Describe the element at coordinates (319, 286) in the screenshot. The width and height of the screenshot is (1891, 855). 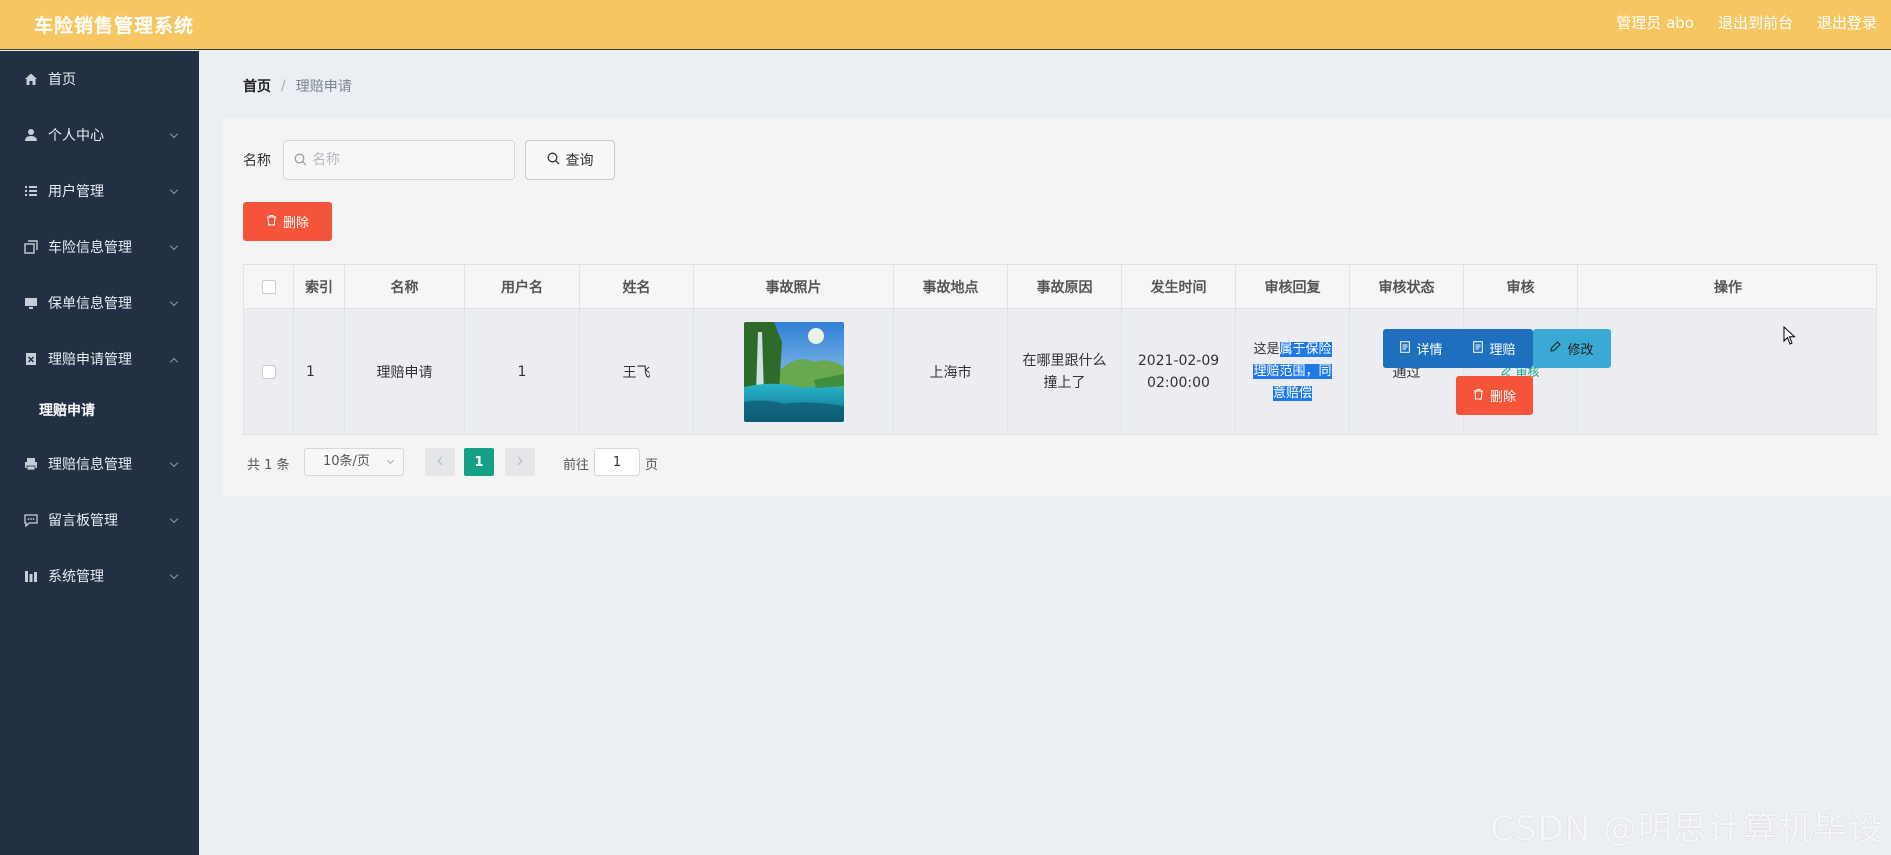
I see `column-header: 索引` at that location.